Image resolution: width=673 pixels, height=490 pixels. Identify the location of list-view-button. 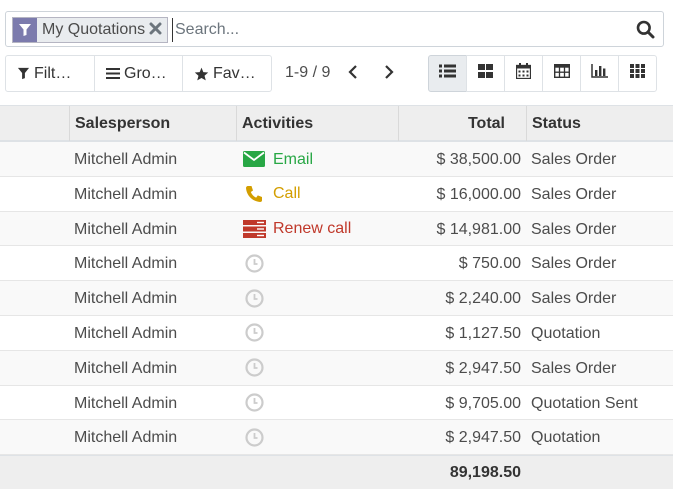
(447, 73).